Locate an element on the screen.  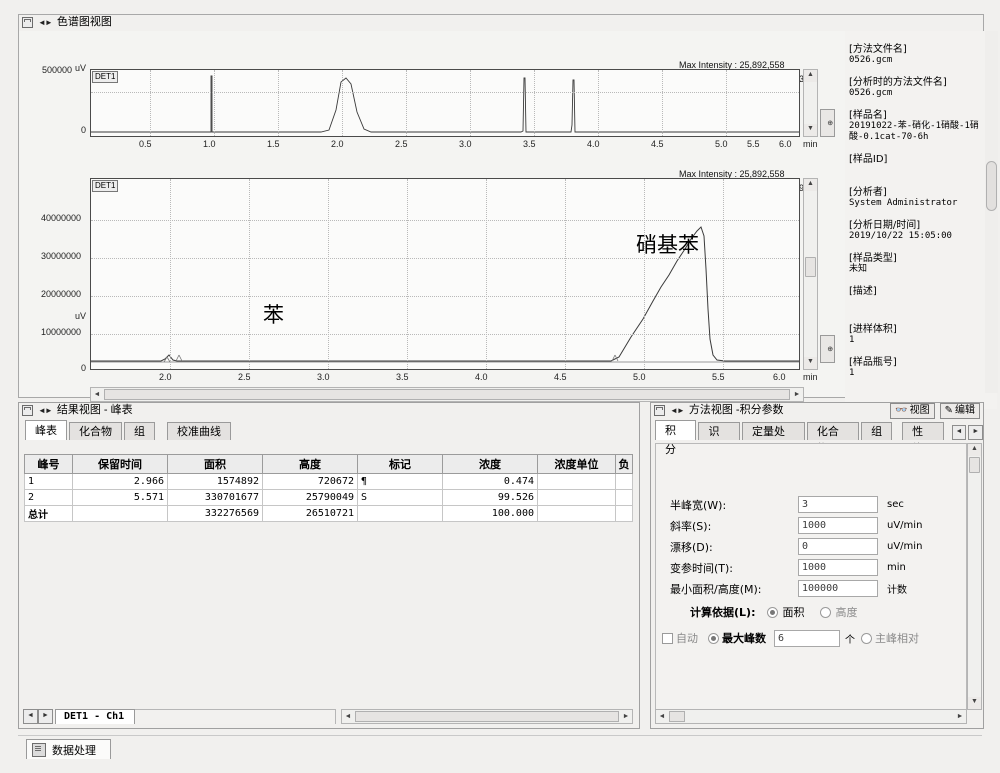
tab-compounds: 化合物 is located at coordinates (95, 431).